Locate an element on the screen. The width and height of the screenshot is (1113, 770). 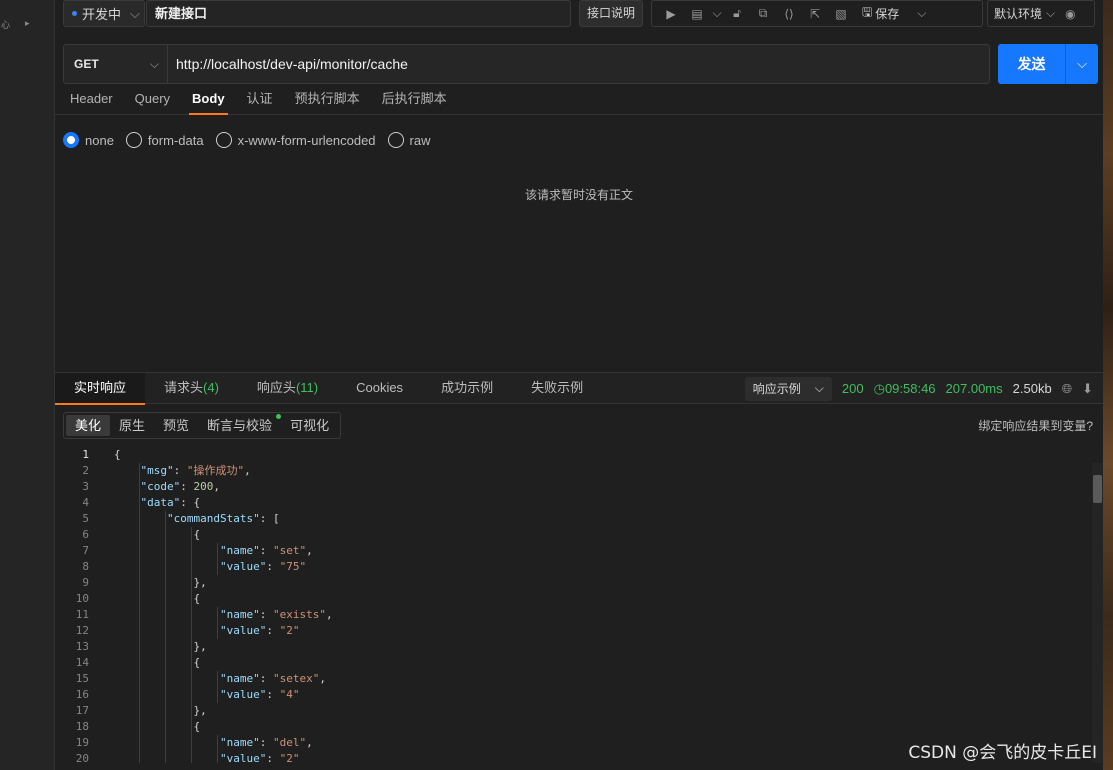
empty-body-message: 该请求暂时没有正文 is located at coordinates (578, 195).